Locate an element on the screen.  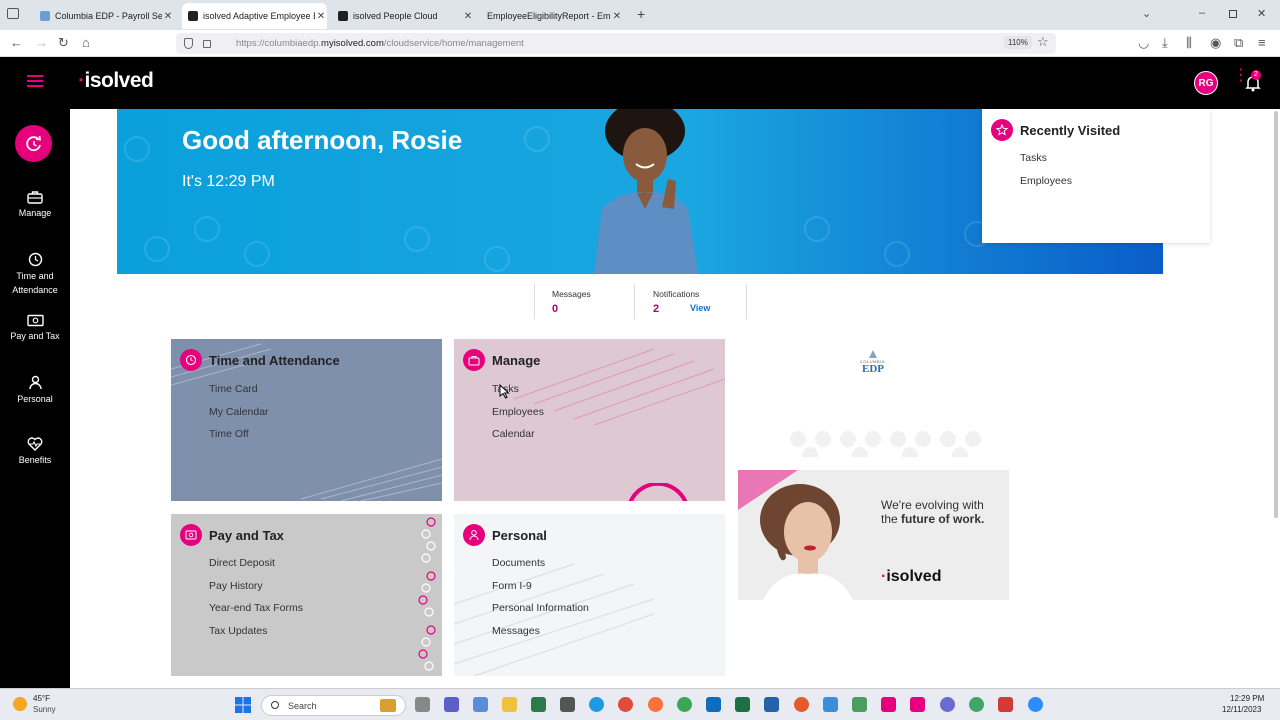
app-orange-icon is located at coordinates (801, 704).